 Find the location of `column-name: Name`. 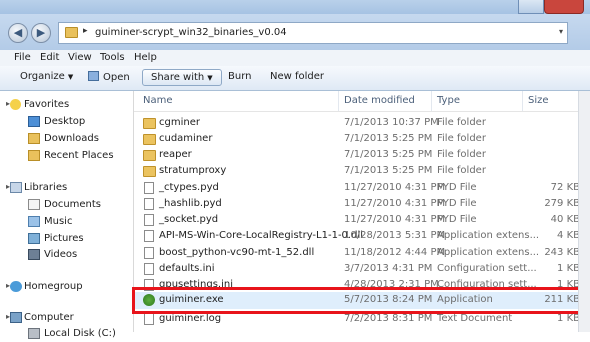

column-name: Name is located at coordinates (158, 100).